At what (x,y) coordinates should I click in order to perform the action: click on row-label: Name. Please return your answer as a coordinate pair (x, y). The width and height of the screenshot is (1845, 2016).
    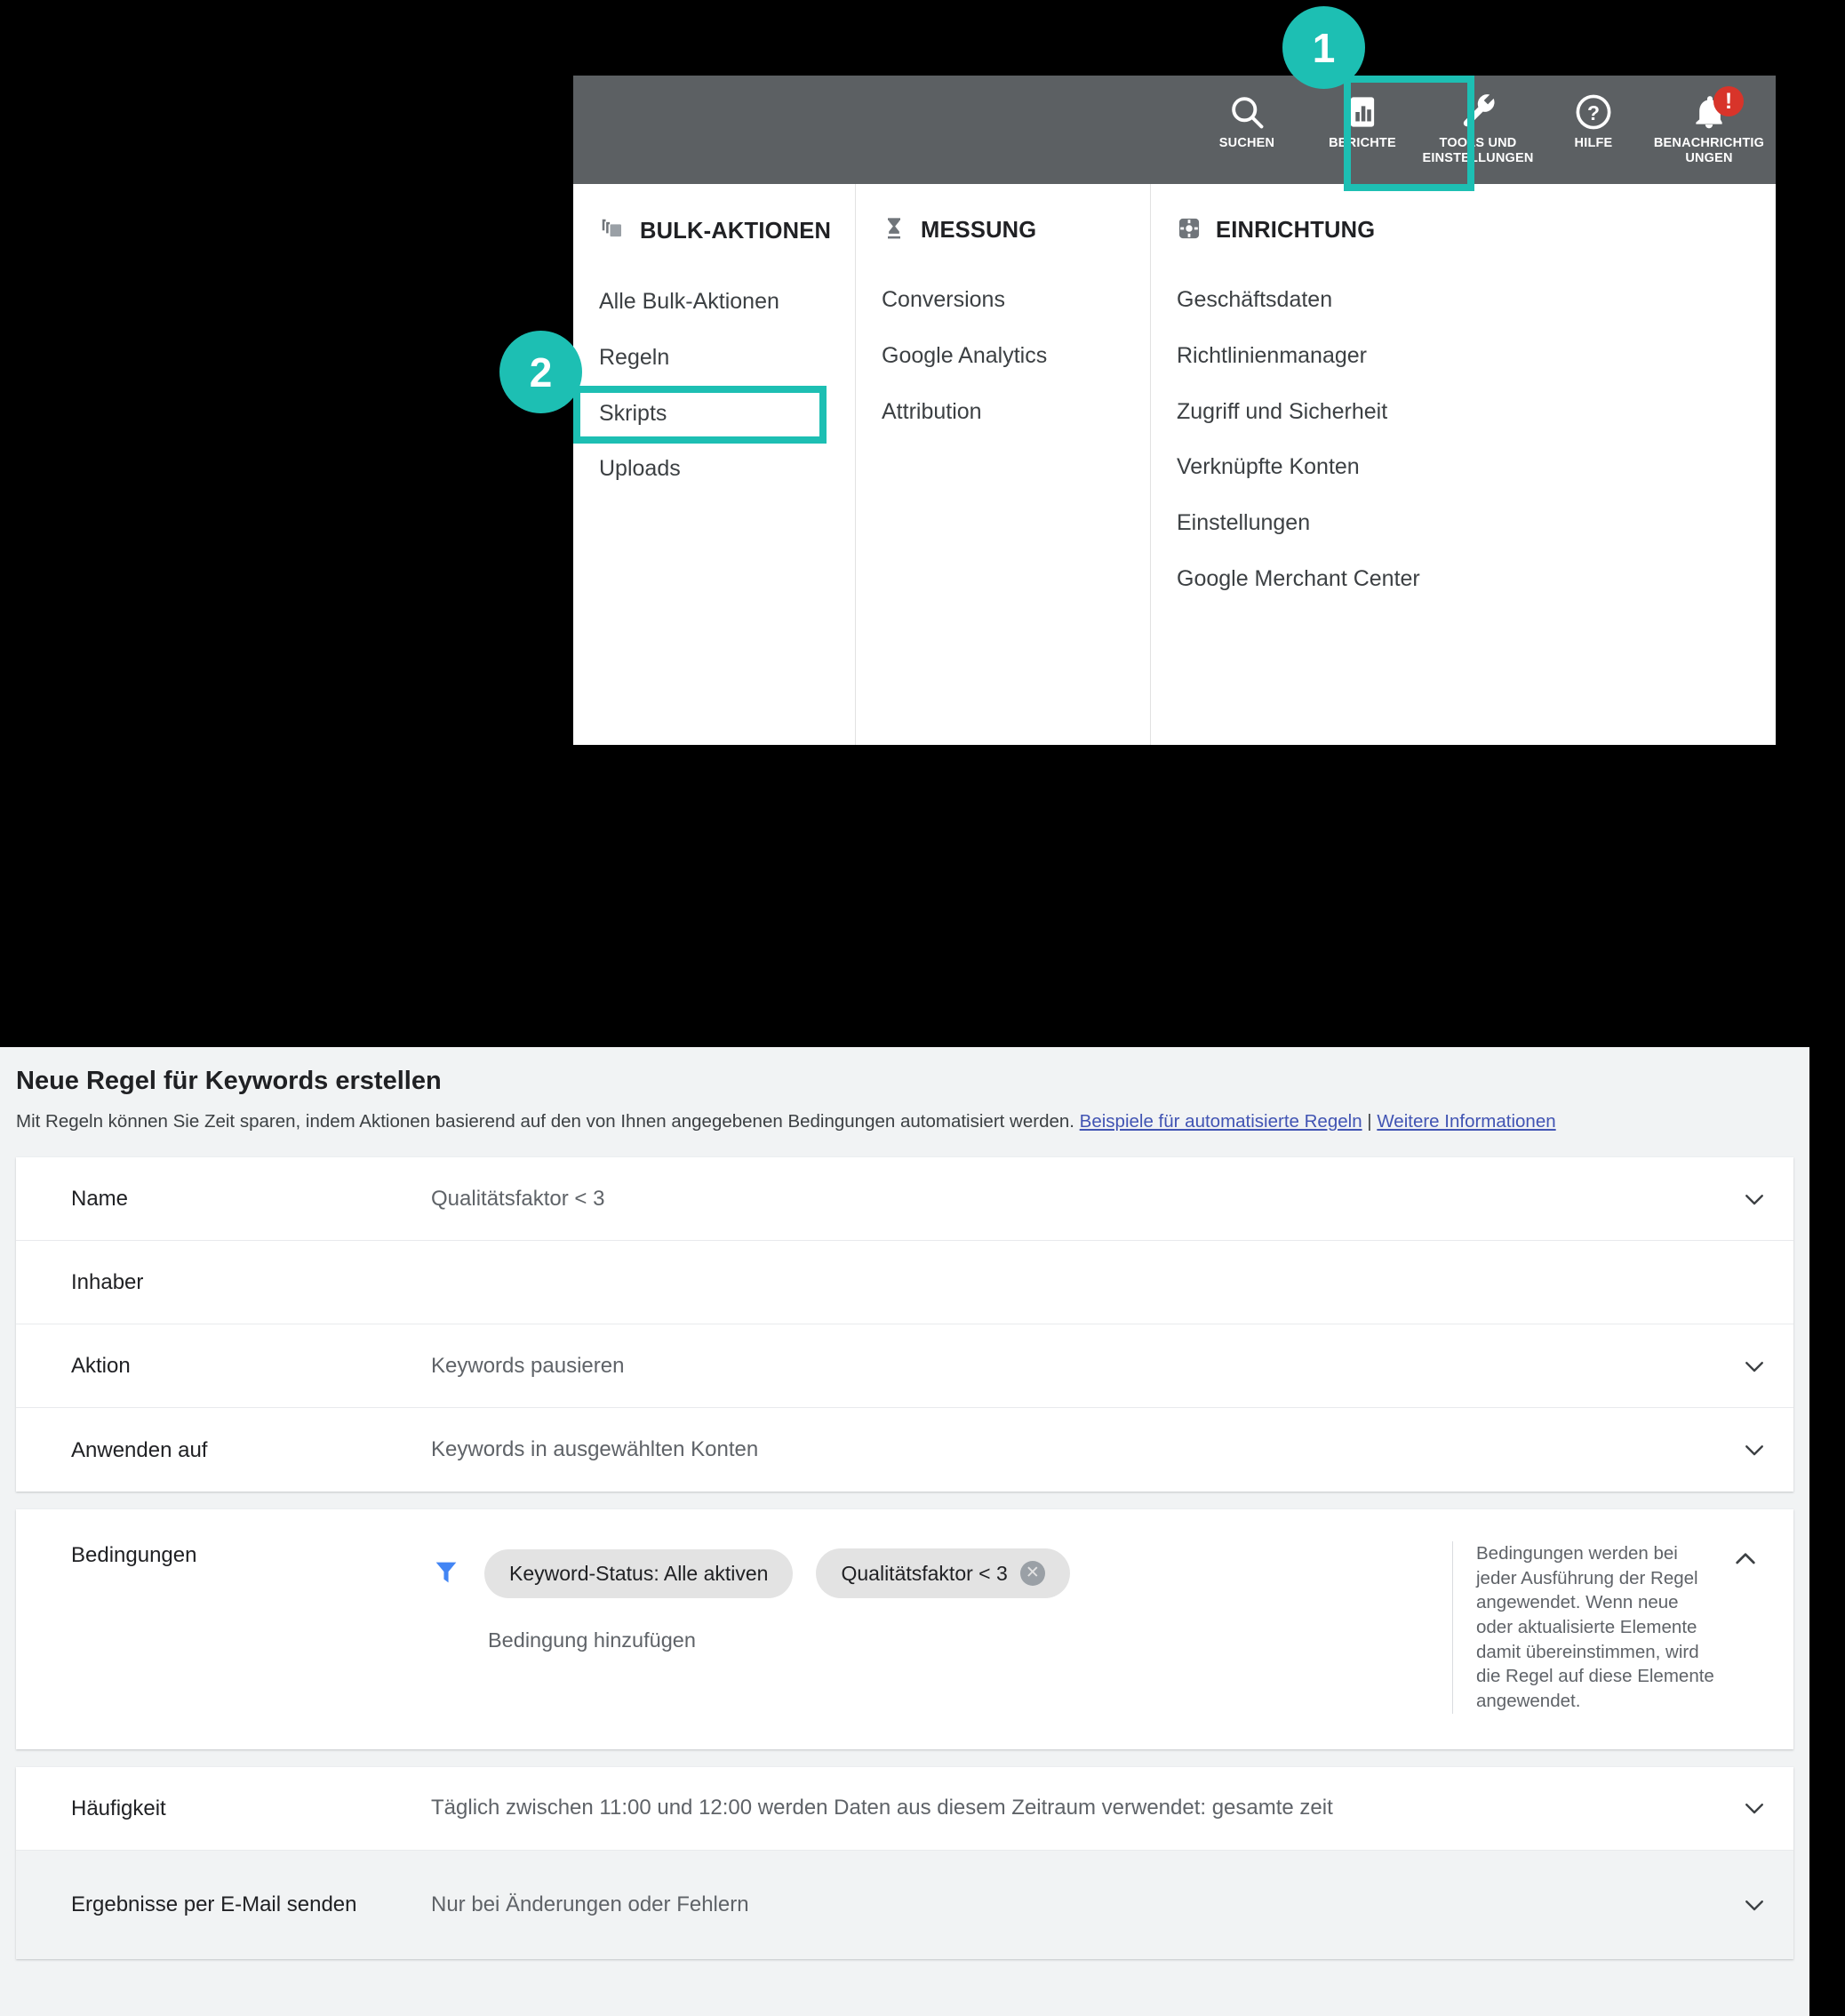
    Looking at the image, I should click on (100, 1199).